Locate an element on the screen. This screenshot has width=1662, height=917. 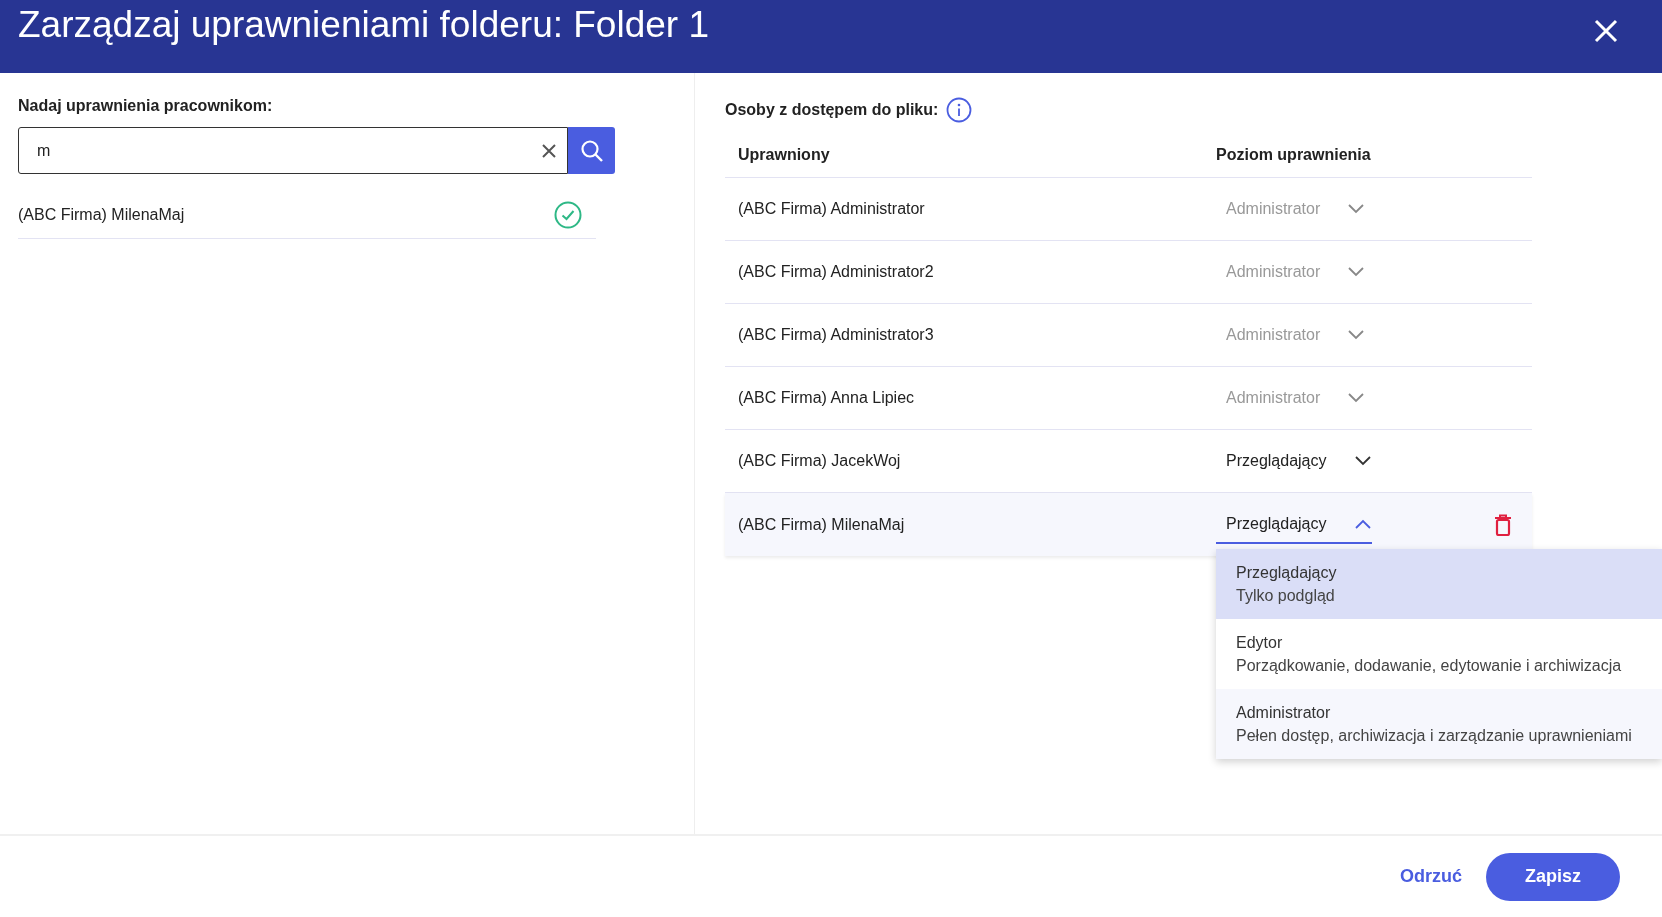
person-name: (ABC Firma) JacekWoj is located at coordinates (819, 461).